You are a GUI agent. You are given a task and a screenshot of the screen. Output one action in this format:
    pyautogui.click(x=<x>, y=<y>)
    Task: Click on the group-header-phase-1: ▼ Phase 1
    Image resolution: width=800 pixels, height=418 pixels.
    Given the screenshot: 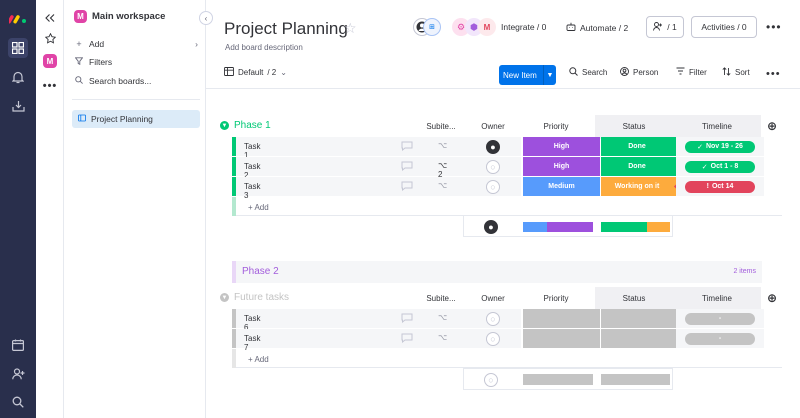 What is the action you would take?
    pyautogui.click(x=245, y=125)
    